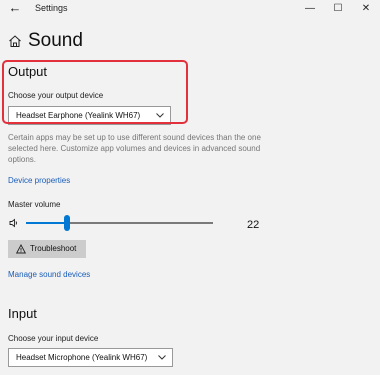 This screenshot has height=375, width=380. I want to click on title-bar: ← Settings — ☐ ✕, so click(190, 8).